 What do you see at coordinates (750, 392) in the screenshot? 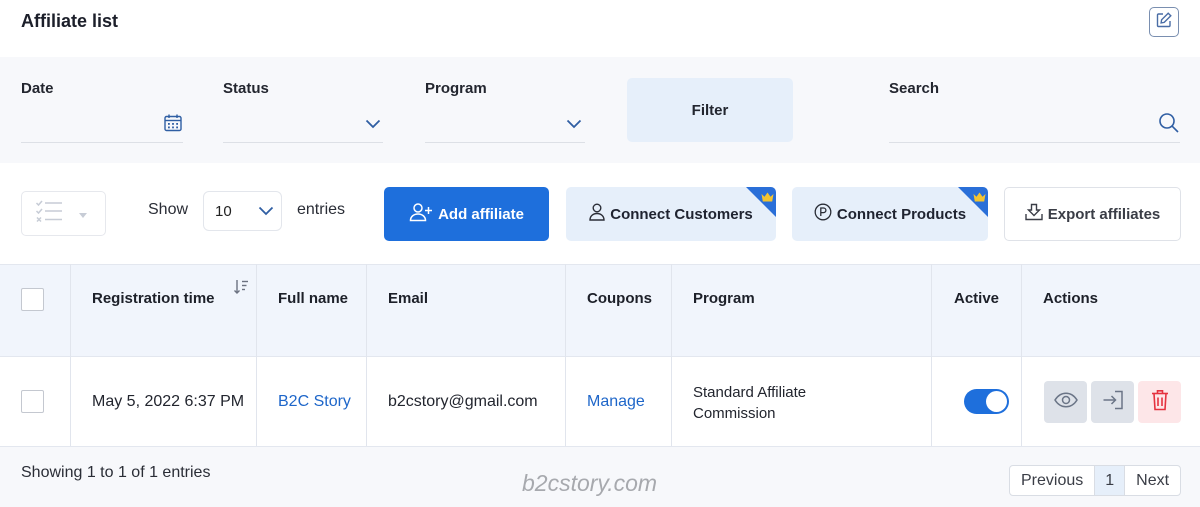
I see `program-line: Standard Affiliate` at bounding box center [750, 392].